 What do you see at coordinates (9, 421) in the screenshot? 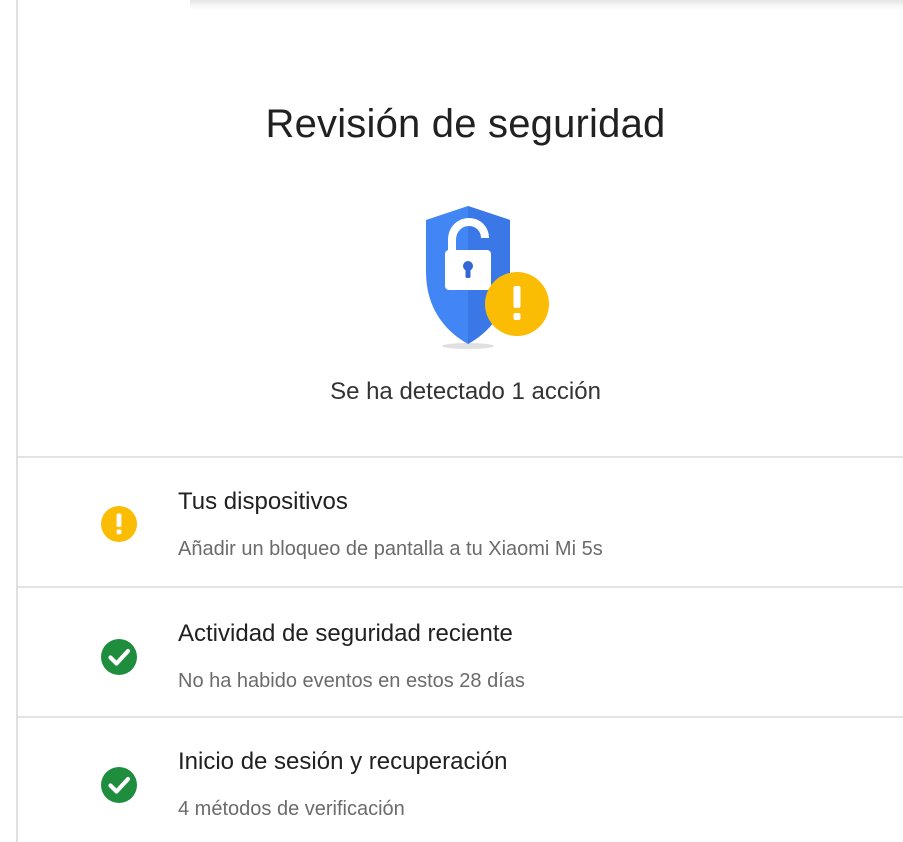
I see `left-edge` at bounding box center [9, 421].